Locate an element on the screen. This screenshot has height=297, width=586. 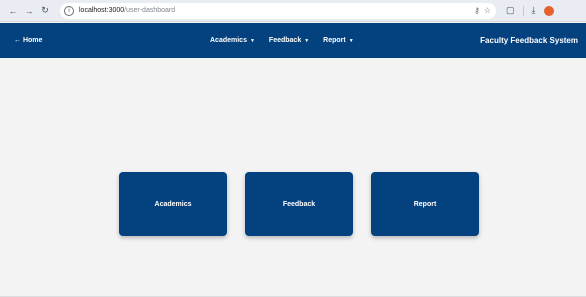
extensions-icon: ▢ is located at coordinates (510, 10).